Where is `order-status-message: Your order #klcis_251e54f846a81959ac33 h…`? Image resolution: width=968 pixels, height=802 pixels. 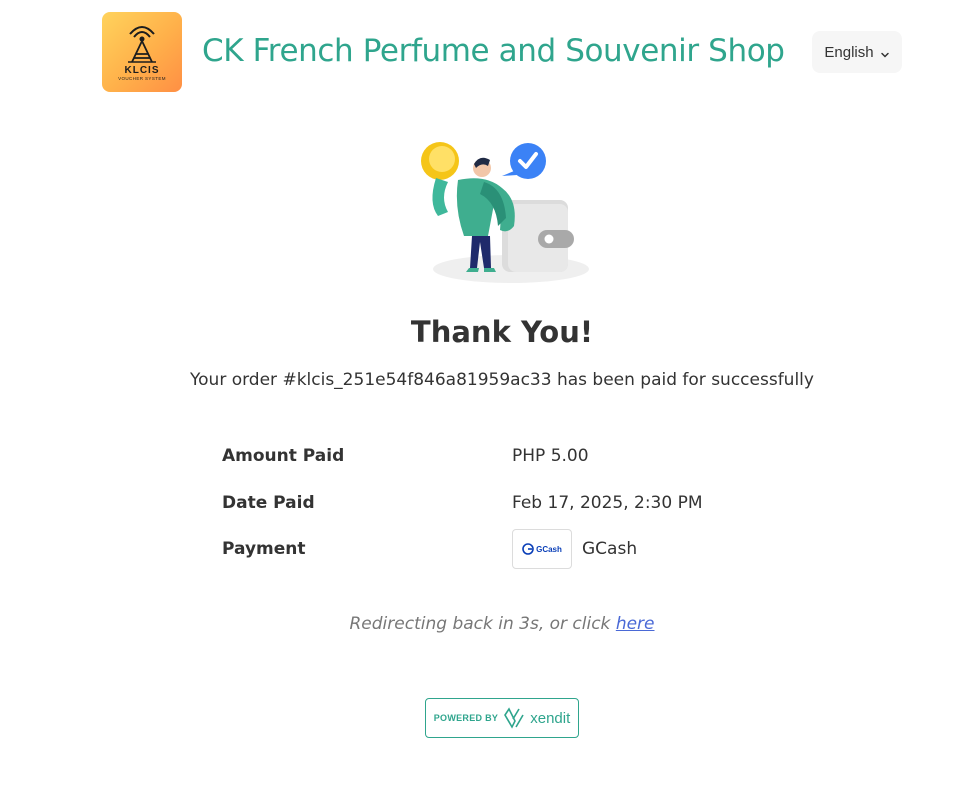 order-status-message: Your order #klcis_251e54f846a81959ac33 h… is located at coordinates (502, 380).